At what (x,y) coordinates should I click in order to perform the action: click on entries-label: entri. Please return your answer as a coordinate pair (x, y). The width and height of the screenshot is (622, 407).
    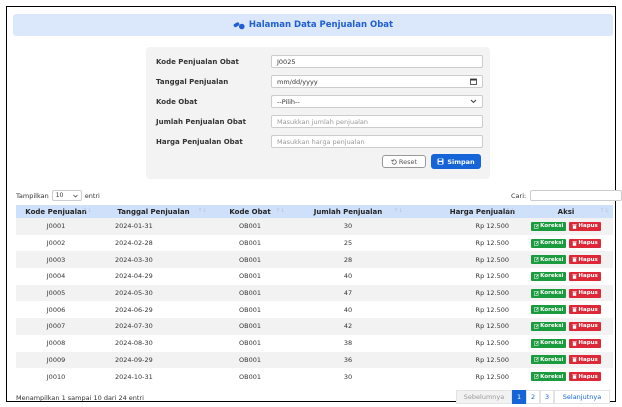
    Looking at the image, I should click on (92, 195).